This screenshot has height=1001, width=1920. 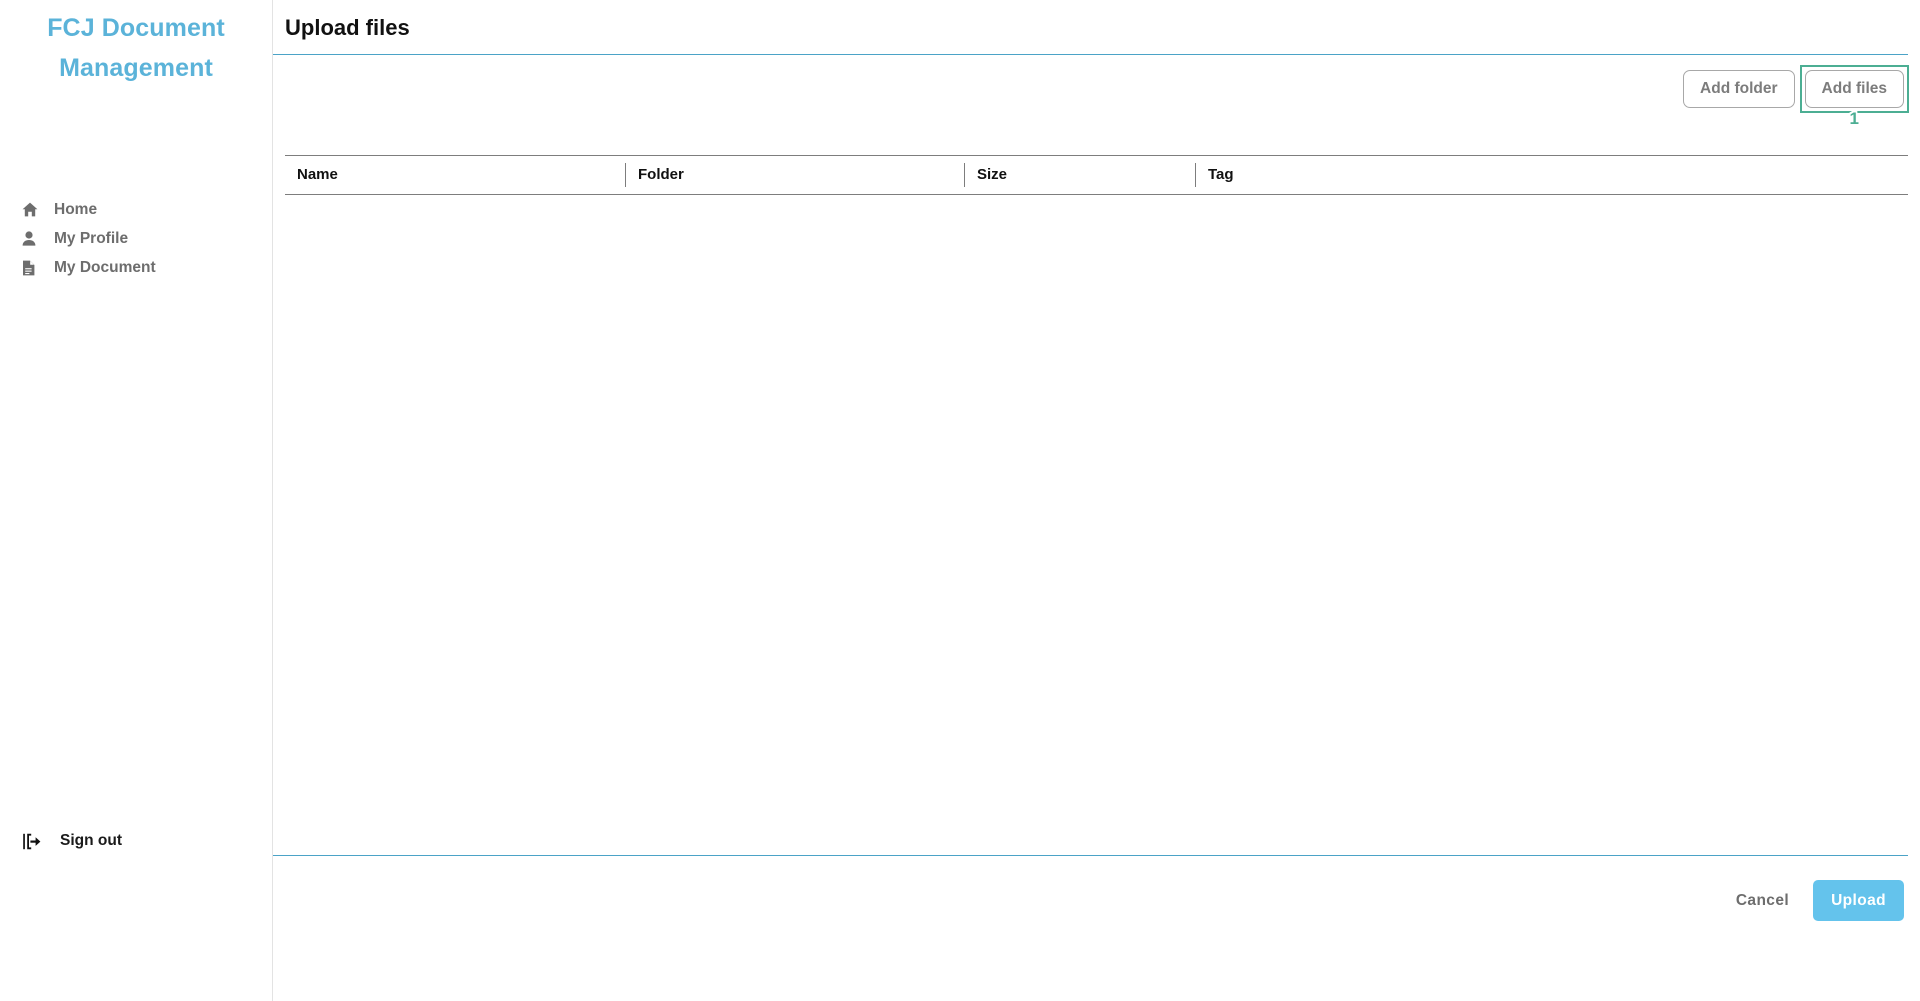 I want to click on title-divider, so click(x=1090, y=54).